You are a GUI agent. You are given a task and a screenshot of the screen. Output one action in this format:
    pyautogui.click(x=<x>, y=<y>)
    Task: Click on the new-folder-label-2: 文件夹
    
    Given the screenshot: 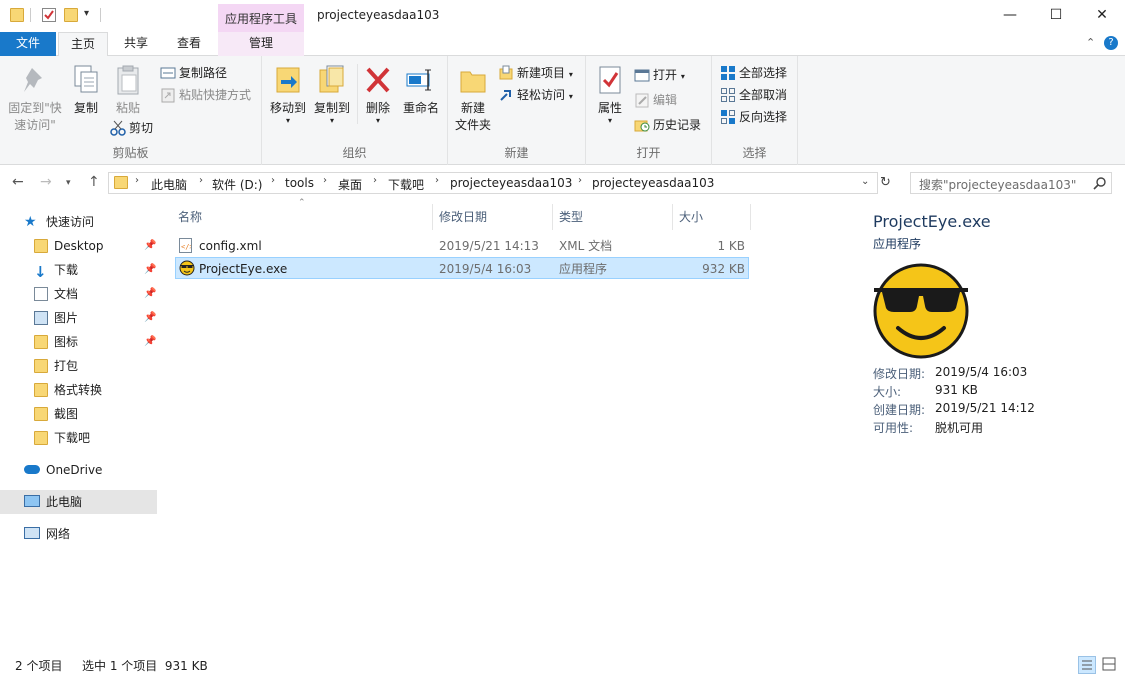 What is the action you would take?
    pyautogui.click(x=472, y=125)
    